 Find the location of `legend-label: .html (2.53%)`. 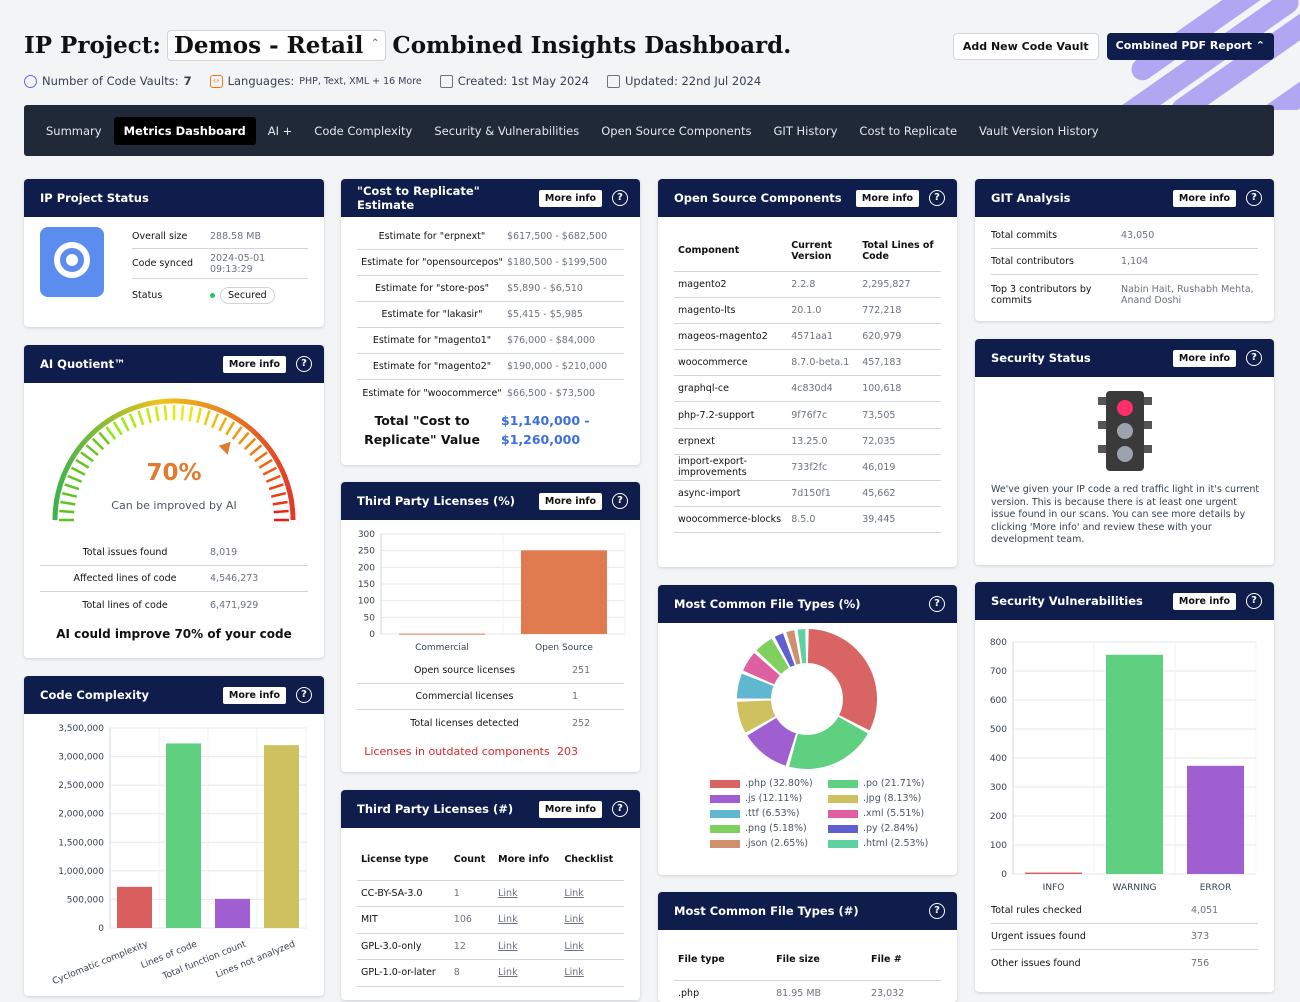

legend-label: .html (2.53%) is located at coordinates (896, 843).